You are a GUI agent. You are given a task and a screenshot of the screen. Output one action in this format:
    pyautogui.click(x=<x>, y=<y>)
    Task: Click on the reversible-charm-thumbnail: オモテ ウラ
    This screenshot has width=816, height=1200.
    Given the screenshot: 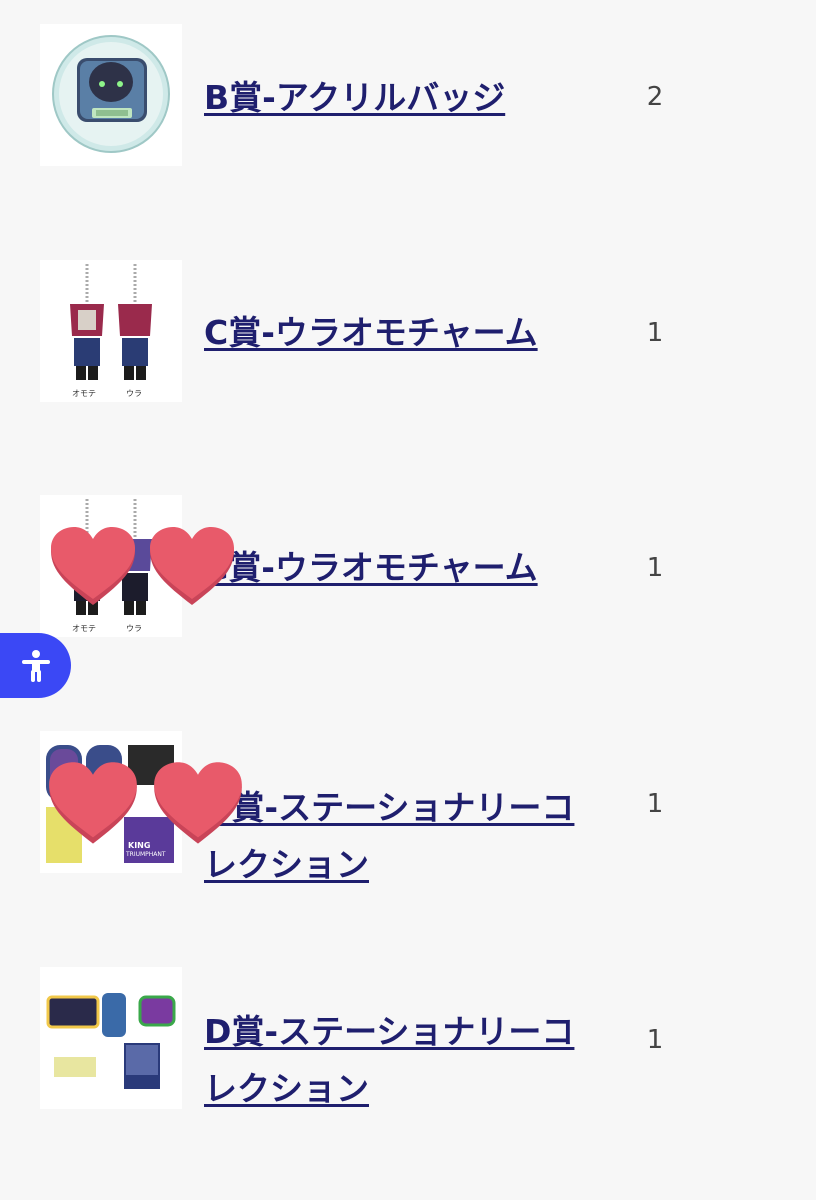 What is the action you would take?
    pyautogui.click(x=111, y=331)
    